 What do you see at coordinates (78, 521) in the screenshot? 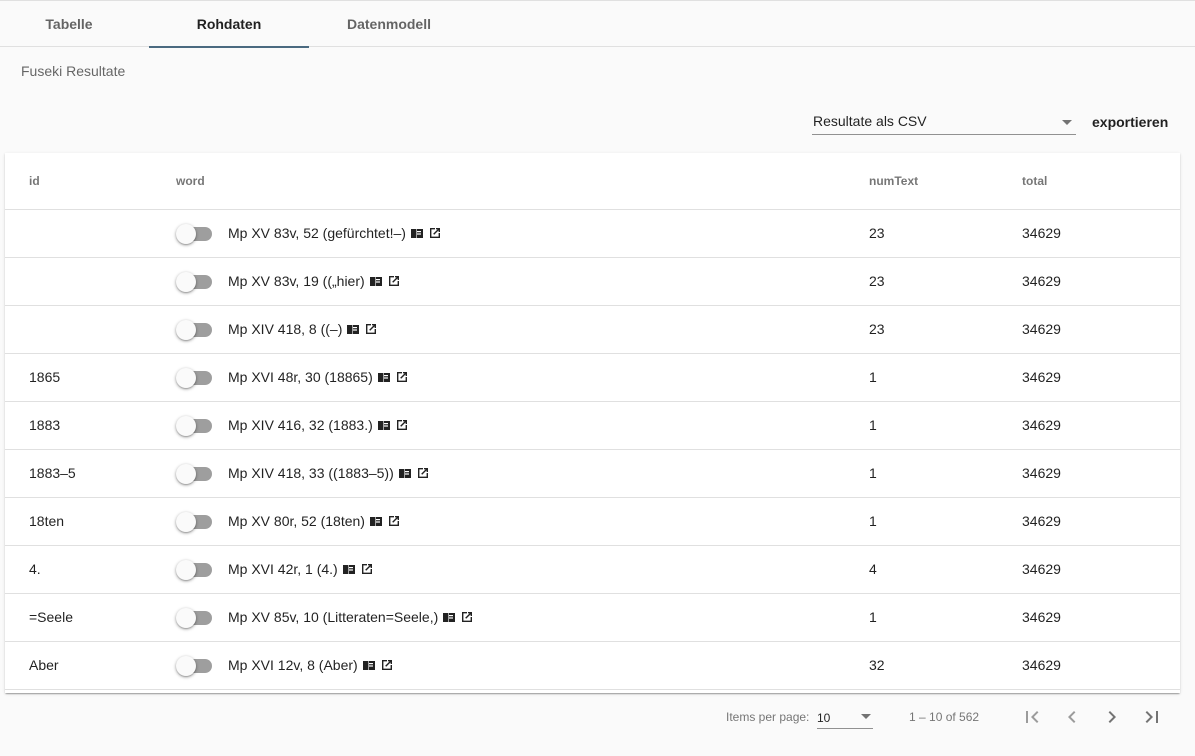
I see `cell-id: 18ten` at bounding box center [78, 521].